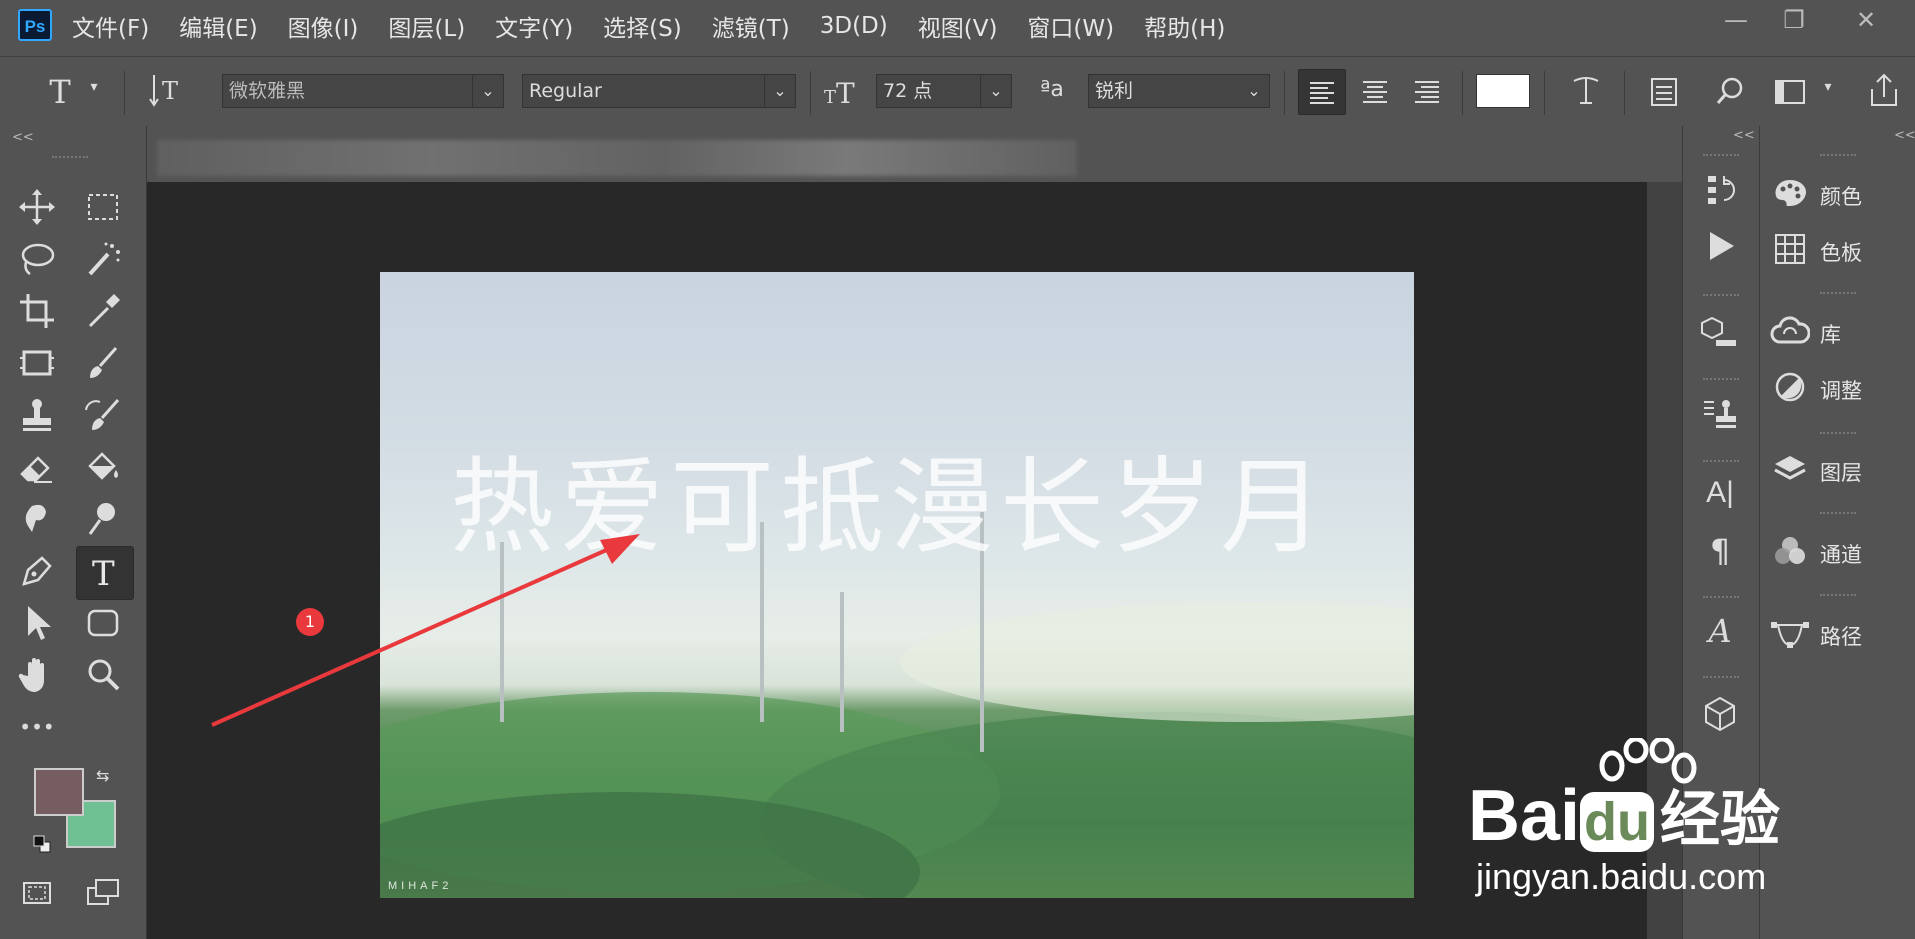 This screenshot has width=1915, height=939. What do you see at coordinates (37, 467) in the screenshot?
I see `eraser-tool-icon` at bounding box center [37, 467].